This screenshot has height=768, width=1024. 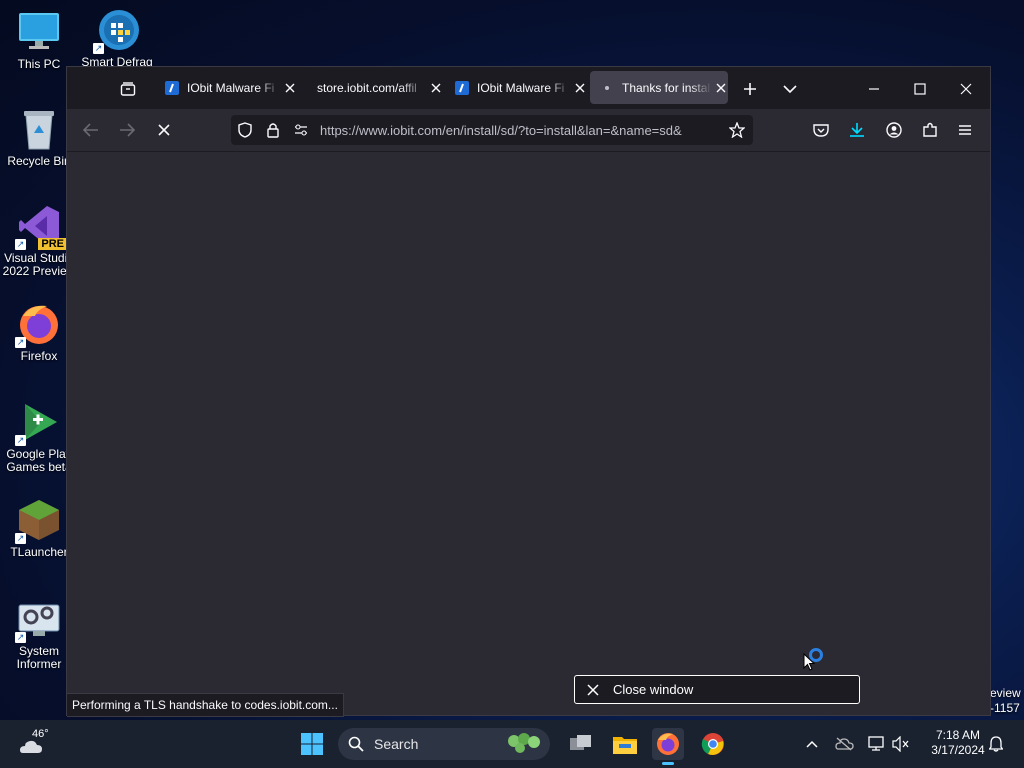 What do you see at coordinates (653, 689) in the screenshot?
I see `close-window-label: Close window` at bounding box center [653, 689].